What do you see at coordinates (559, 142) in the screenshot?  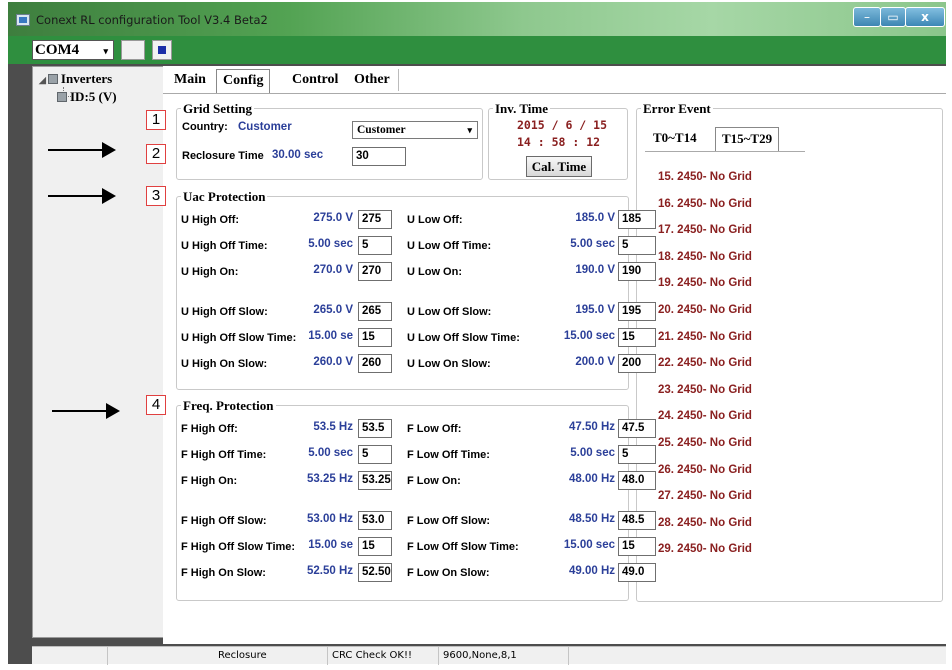 I see `inv-clock: 14 : 58 : 12` at bounding box center [559, 142].